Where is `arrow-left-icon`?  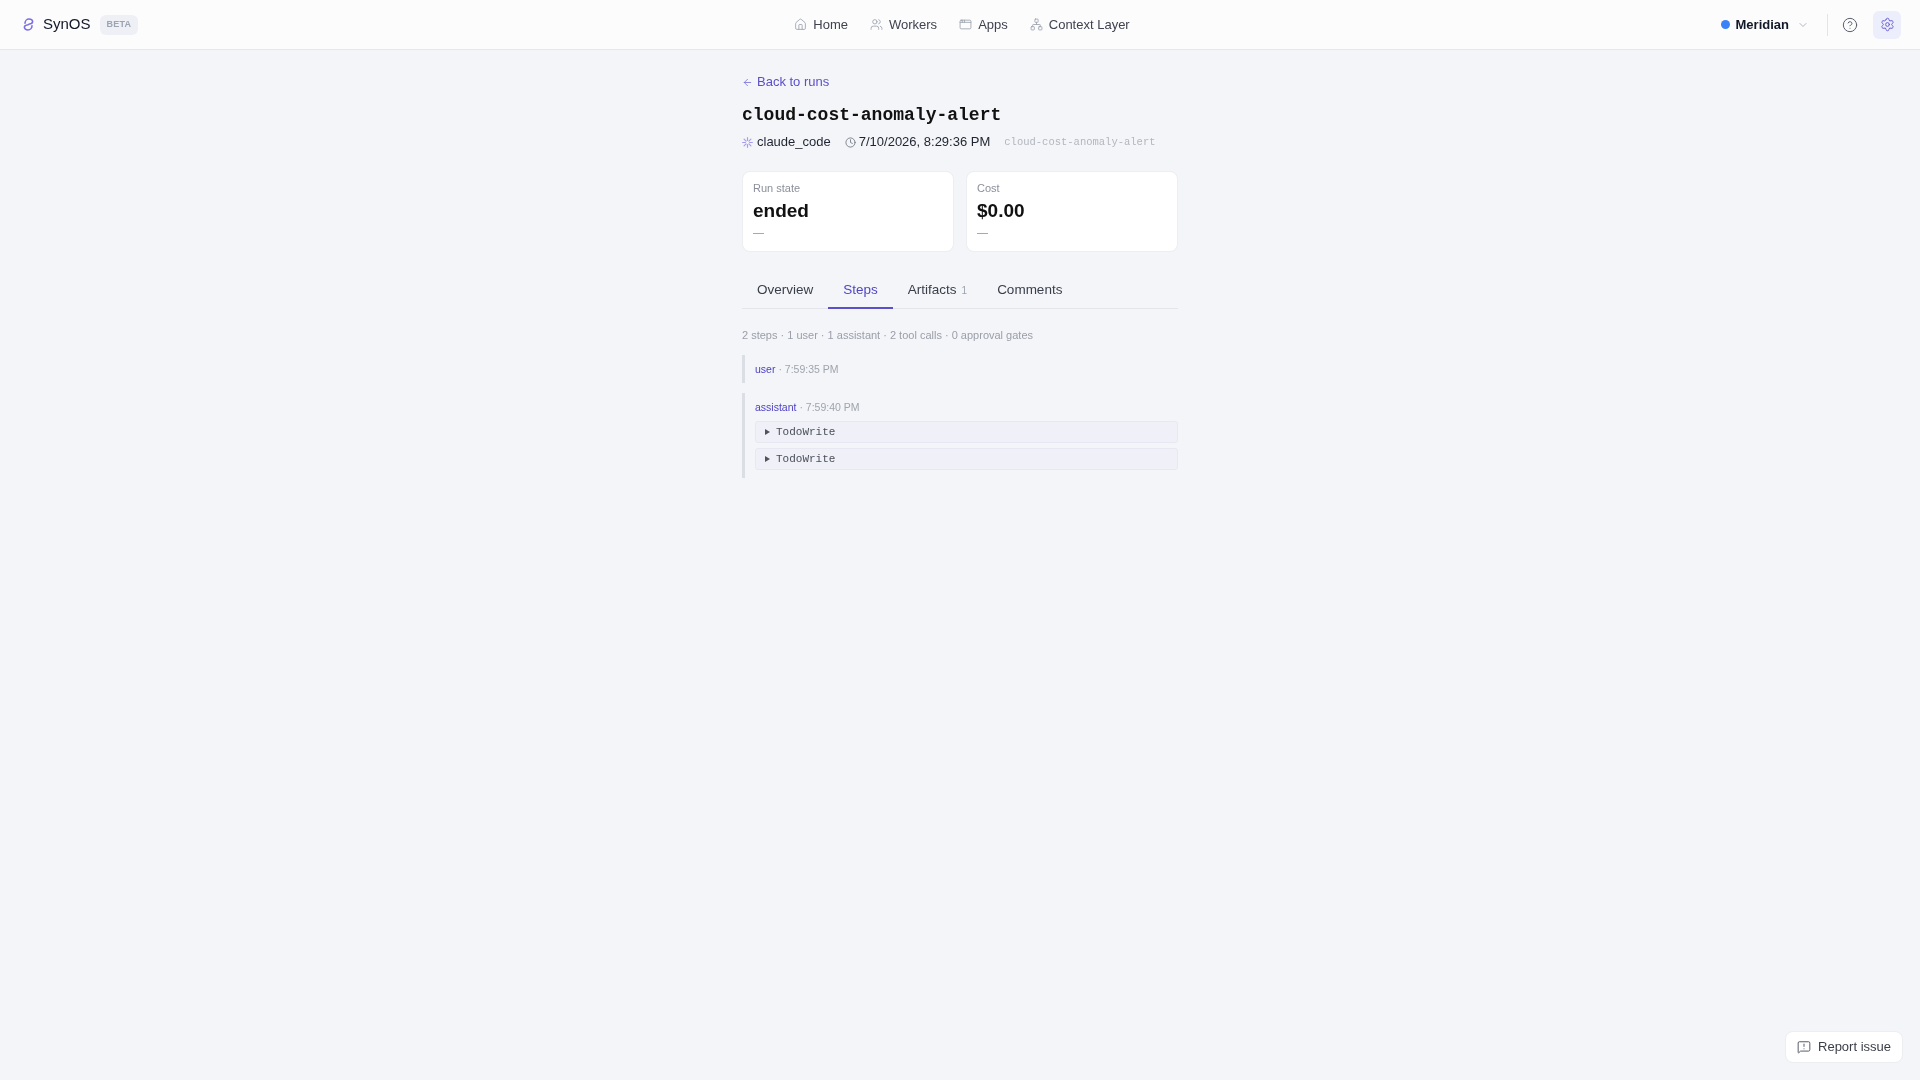 arrow-left-icon is located at coordinates (747, 82).